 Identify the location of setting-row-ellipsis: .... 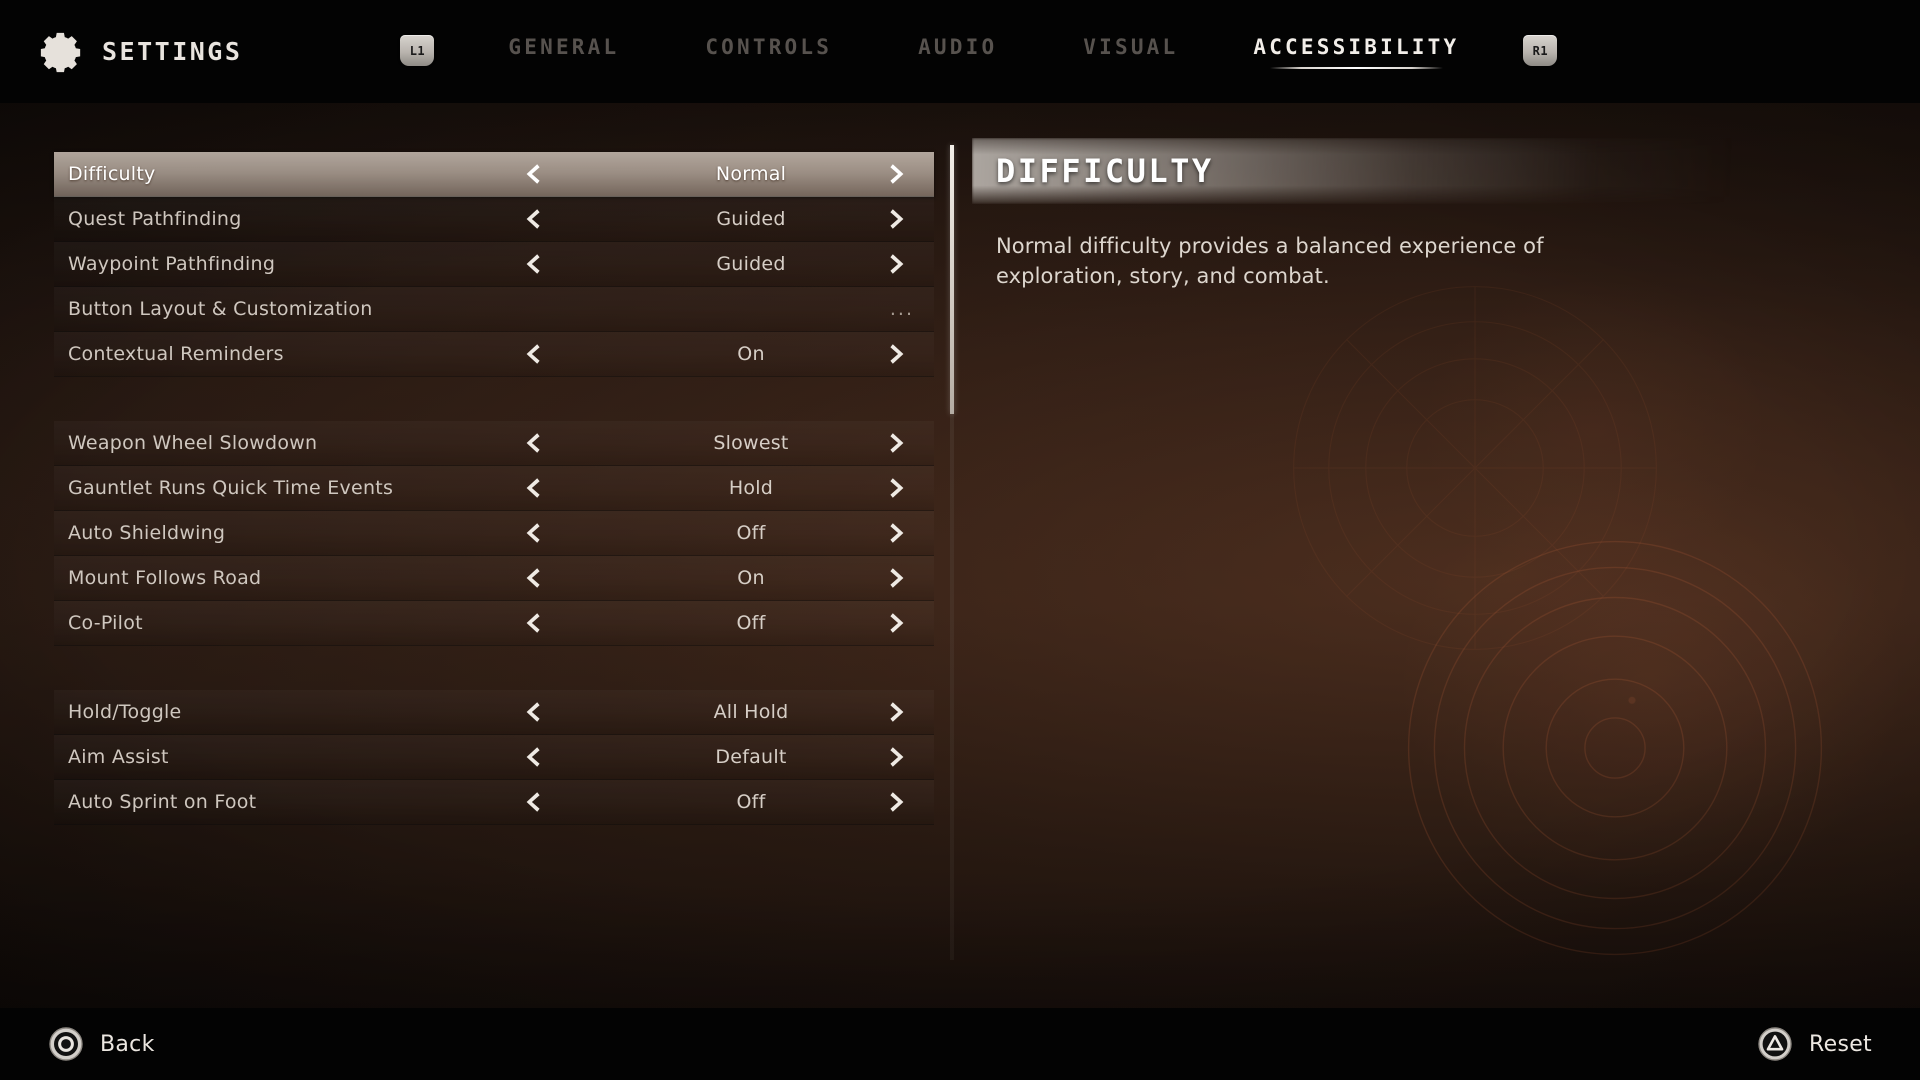
(902, 309).